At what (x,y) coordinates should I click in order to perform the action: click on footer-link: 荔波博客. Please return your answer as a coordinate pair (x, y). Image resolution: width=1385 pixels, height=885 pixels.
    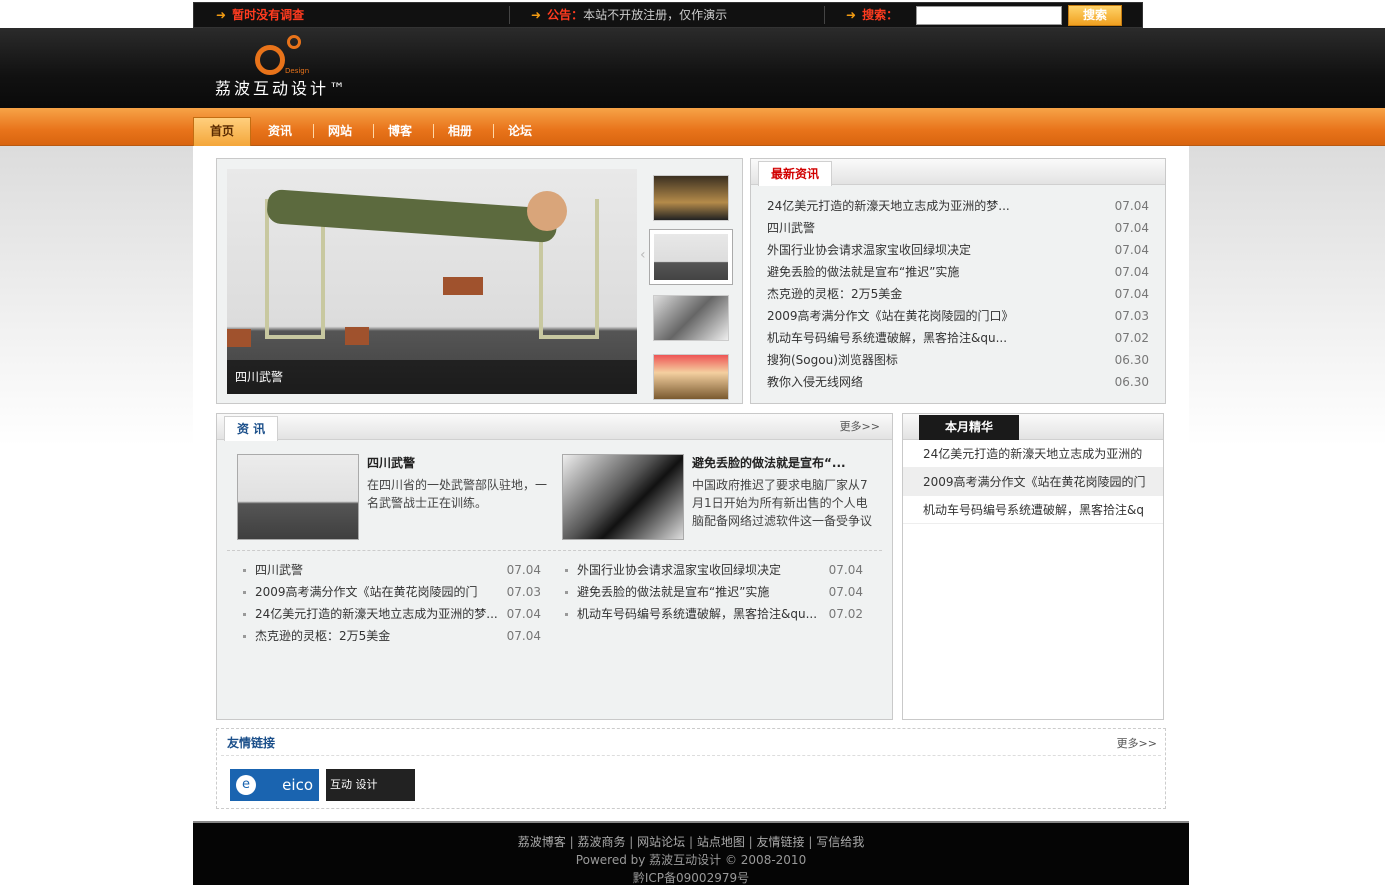
    Looking at the image, I should click on (542, 842).